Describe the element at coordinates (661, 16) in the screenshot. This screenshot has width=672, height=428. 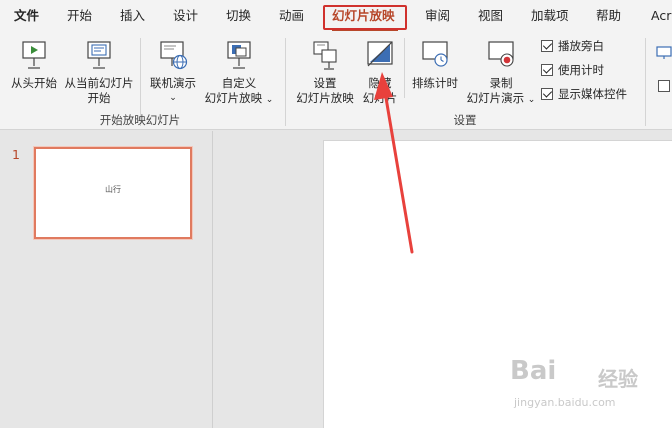
I see `tab-acrobat: Acr` at that location.